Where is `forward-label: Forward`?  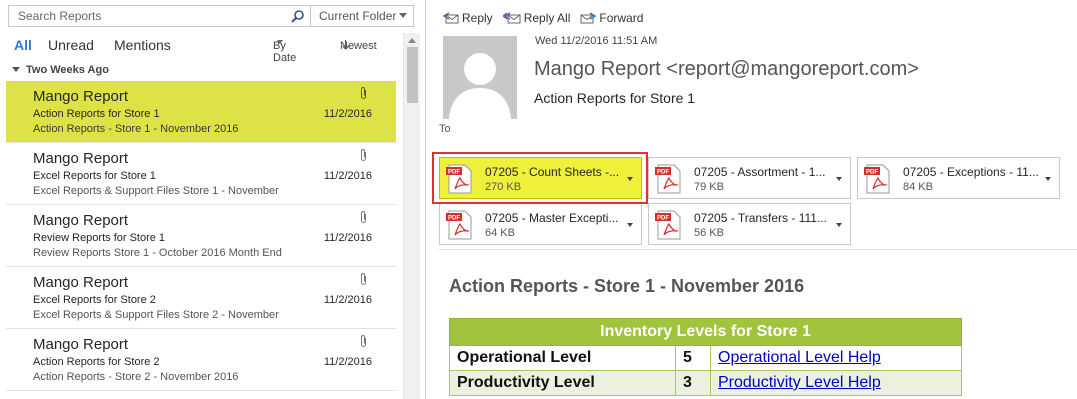 forward-label: Forward is located at coordinates (621, 18).